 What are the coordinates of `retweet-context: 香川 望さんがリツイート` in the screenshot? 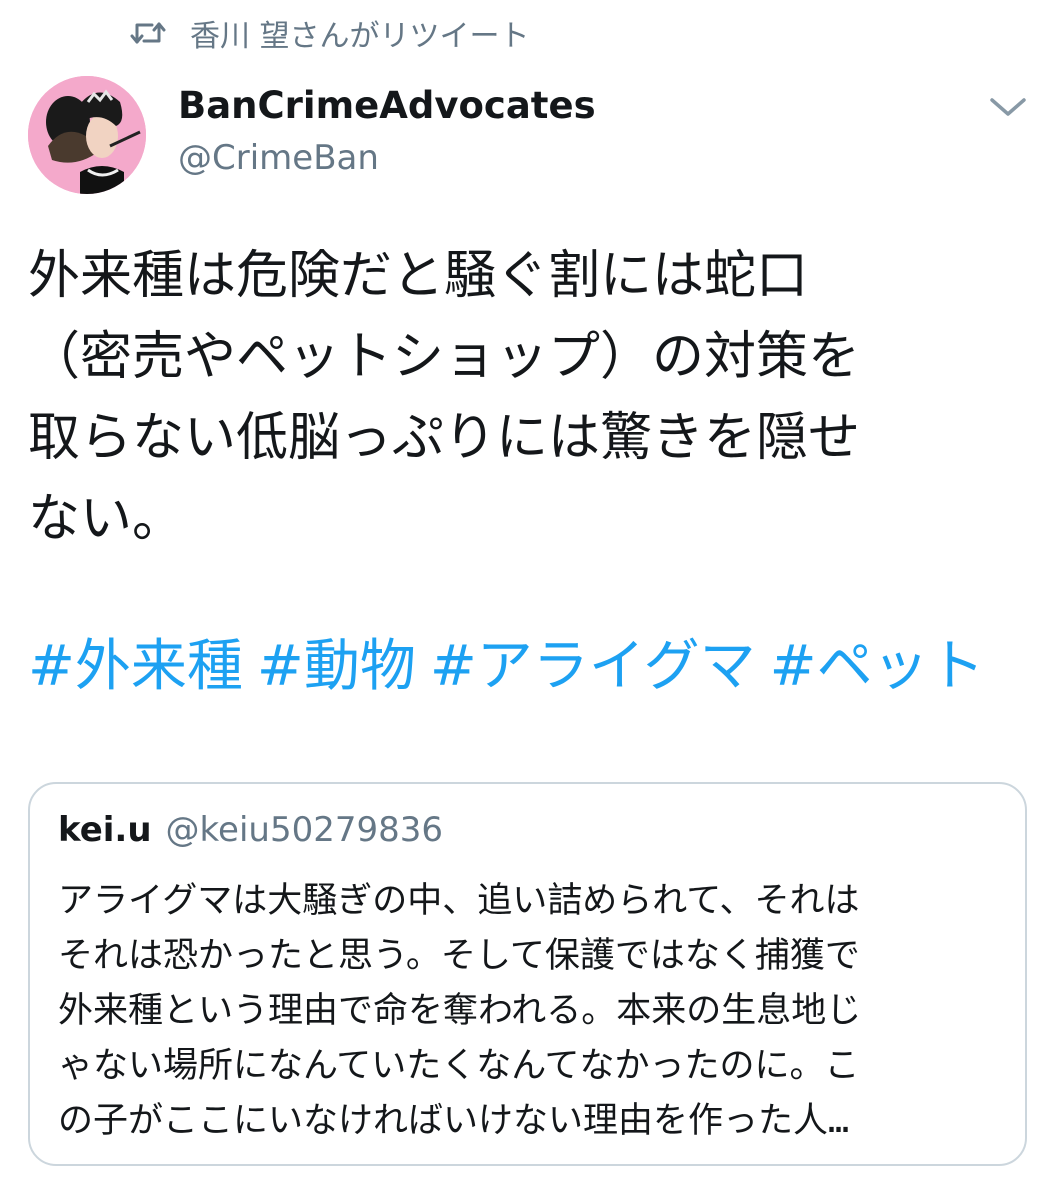 It's located at (330, 33).